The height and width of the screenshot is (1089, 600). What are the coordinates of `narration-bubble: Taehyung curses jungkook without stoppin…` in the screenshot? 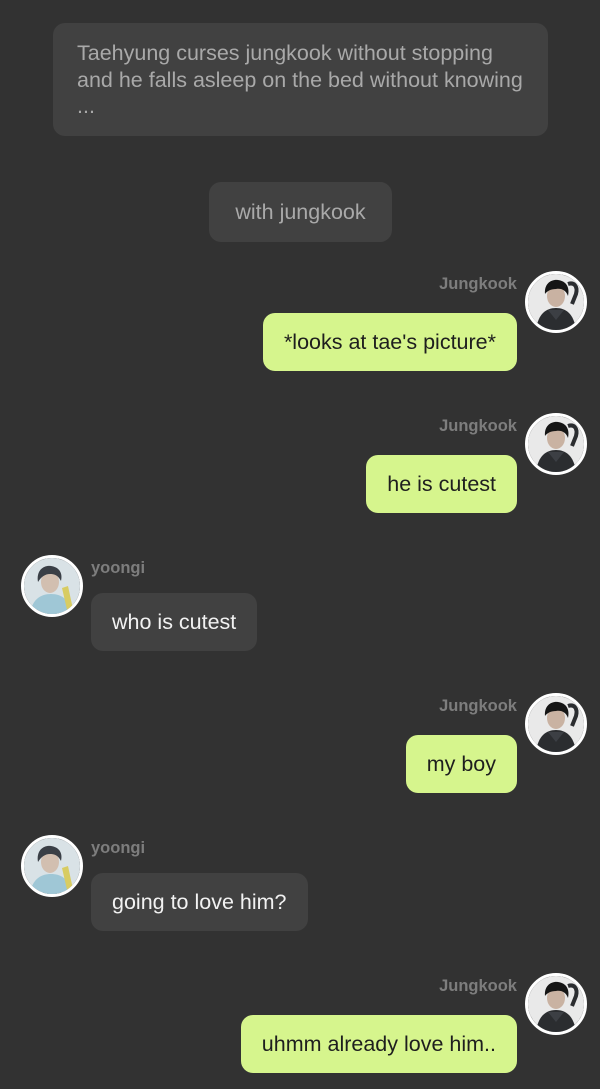 It's located at (300, 79).